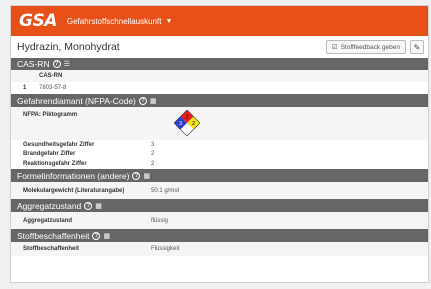  I want to click on row-label: Molekulargewicht (Literaturangabe), so click(74, 190).